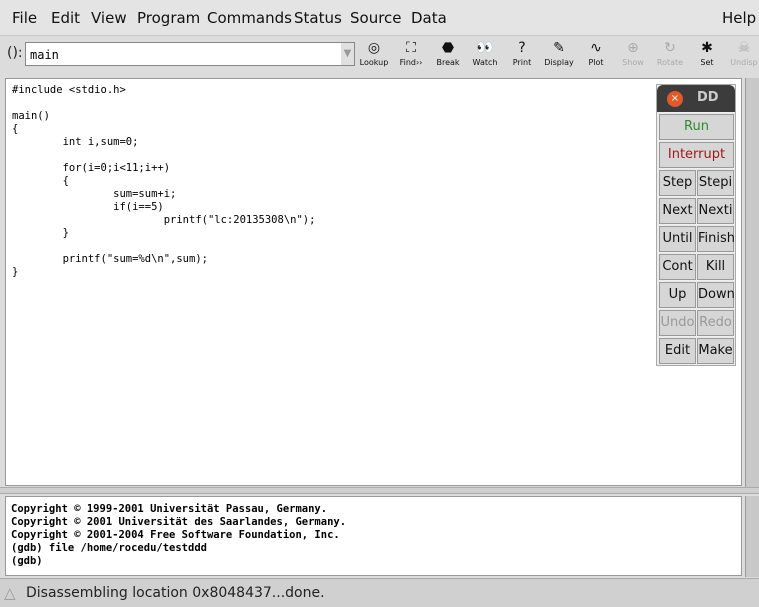 The image size is (759, 607). I want to click on close-icon: ×, so click(675, 99).